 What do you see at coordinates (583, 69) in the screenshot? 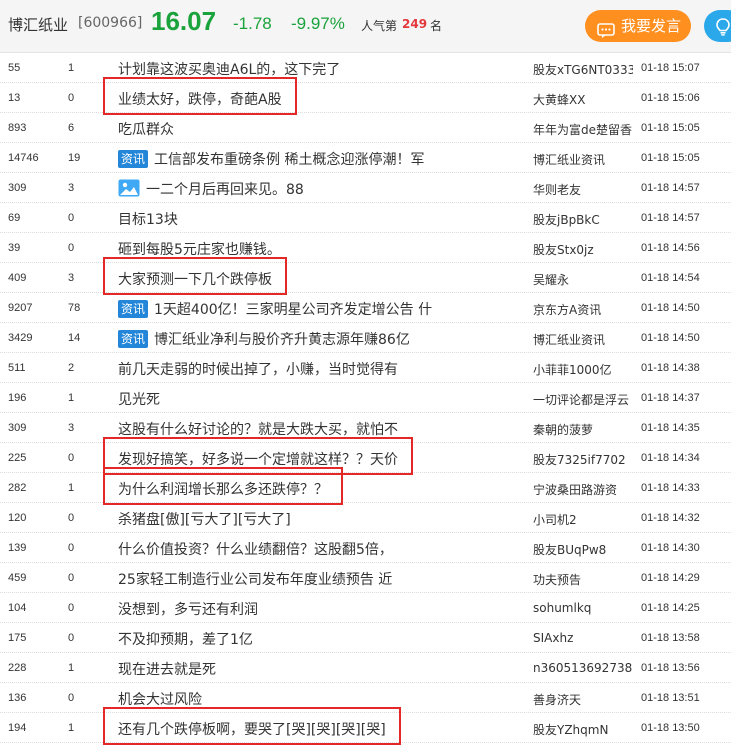
I see `author-link: 股友xTG6NT0333` at bounding box center [583, 69].